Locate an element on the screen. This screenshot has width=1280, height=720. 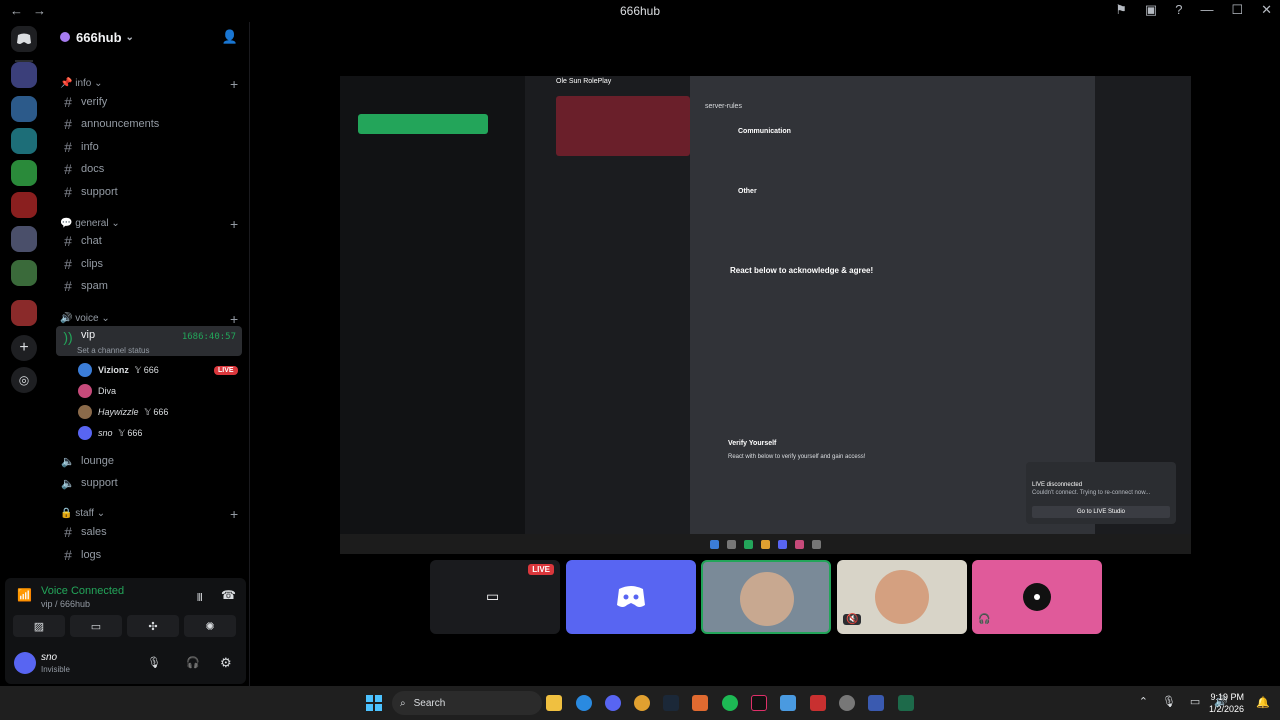
avatar is located at coordinates (85, 370).